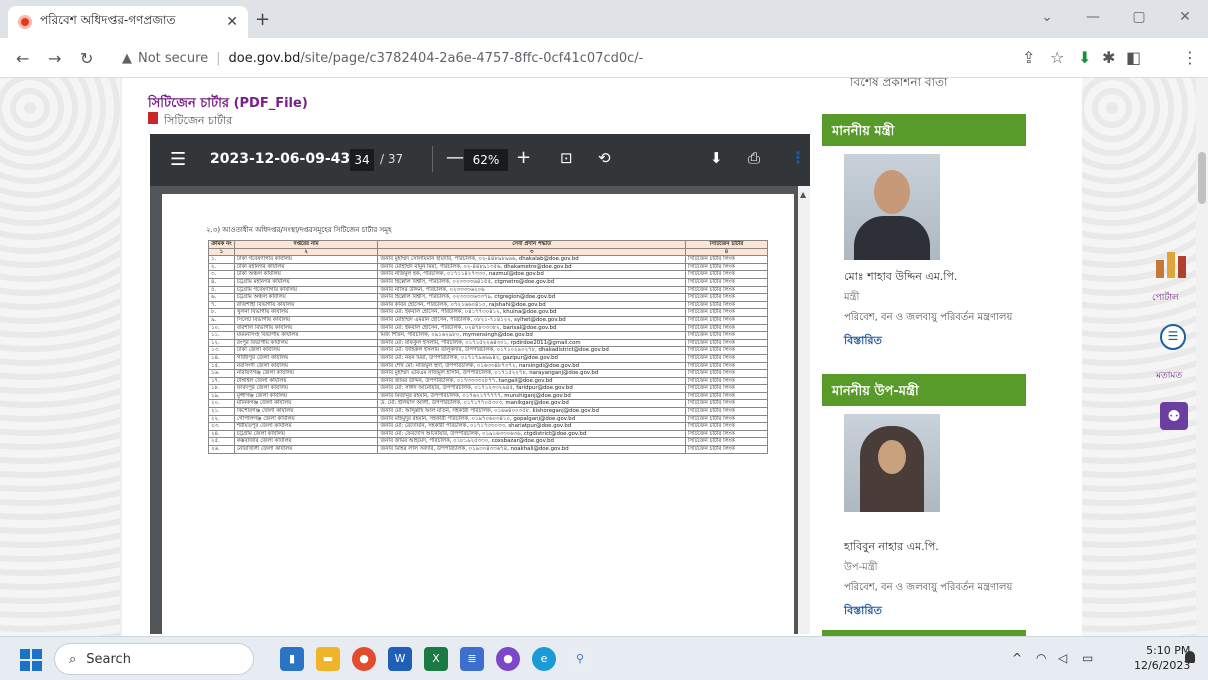 This screenshot has height=680, width=1208. What do you see at coordinates (754, 158) in the screenshot?
I see `print-icon: ⎙` at bounding box center [754, 158].